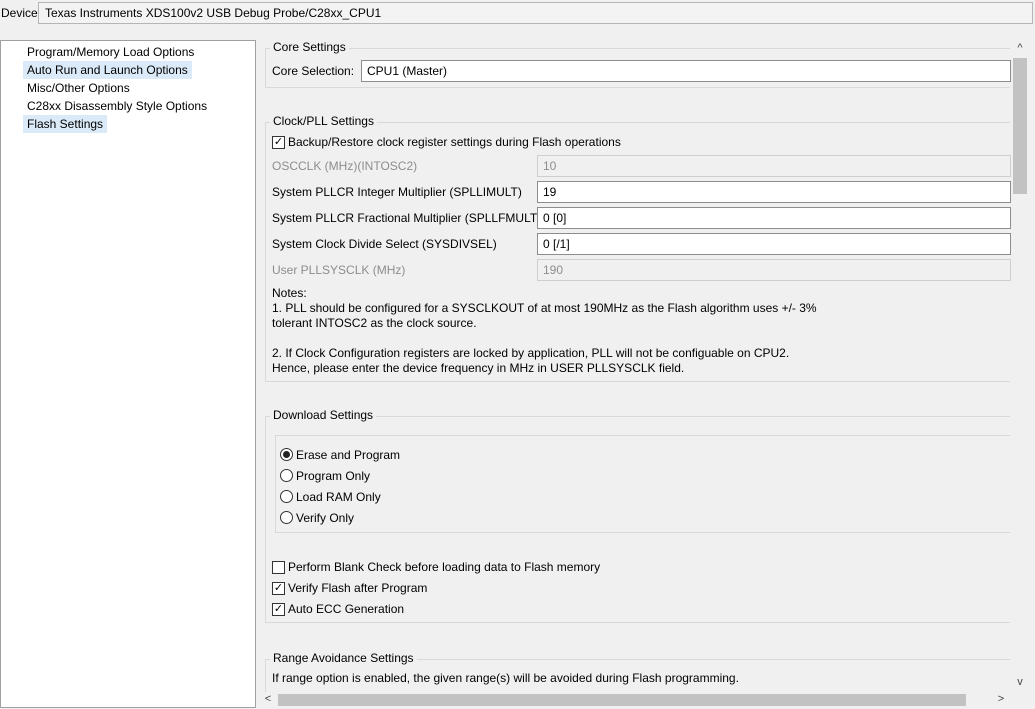  I want to click on tree-item-program-memory-load: Program/Memory Load Options, so click(110, 52).